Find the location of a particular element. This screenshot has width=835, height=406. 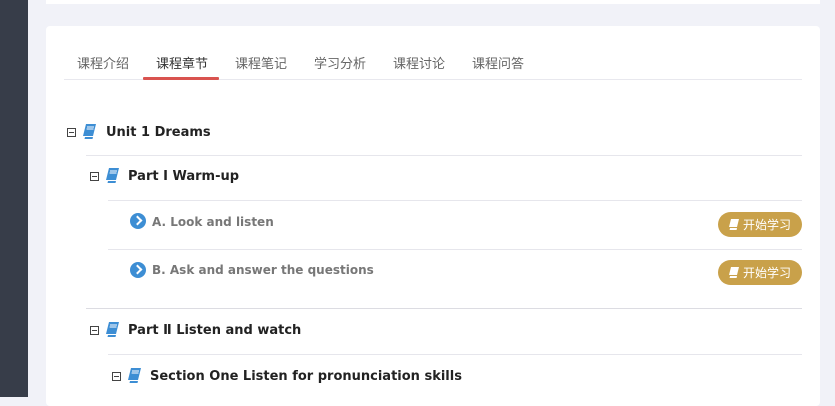

tab-course-intro: 课程介绍 is located at coordinates (103, 62).